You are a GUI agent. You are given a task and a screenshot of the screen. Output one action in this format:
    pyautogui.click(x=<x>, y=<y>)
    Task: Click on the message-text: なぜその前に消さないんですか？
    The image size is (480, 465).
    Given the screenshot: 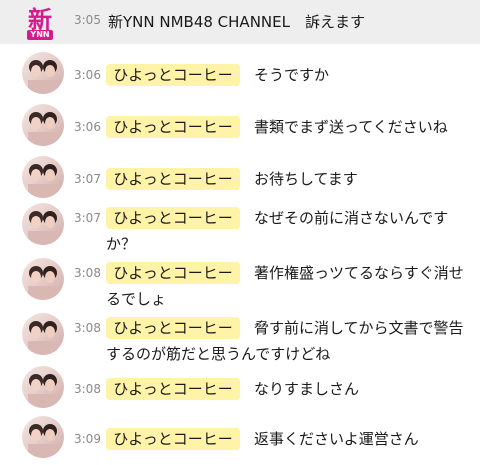 What is the action you would take?
    pyautogui.click(x=277, y=231)
    